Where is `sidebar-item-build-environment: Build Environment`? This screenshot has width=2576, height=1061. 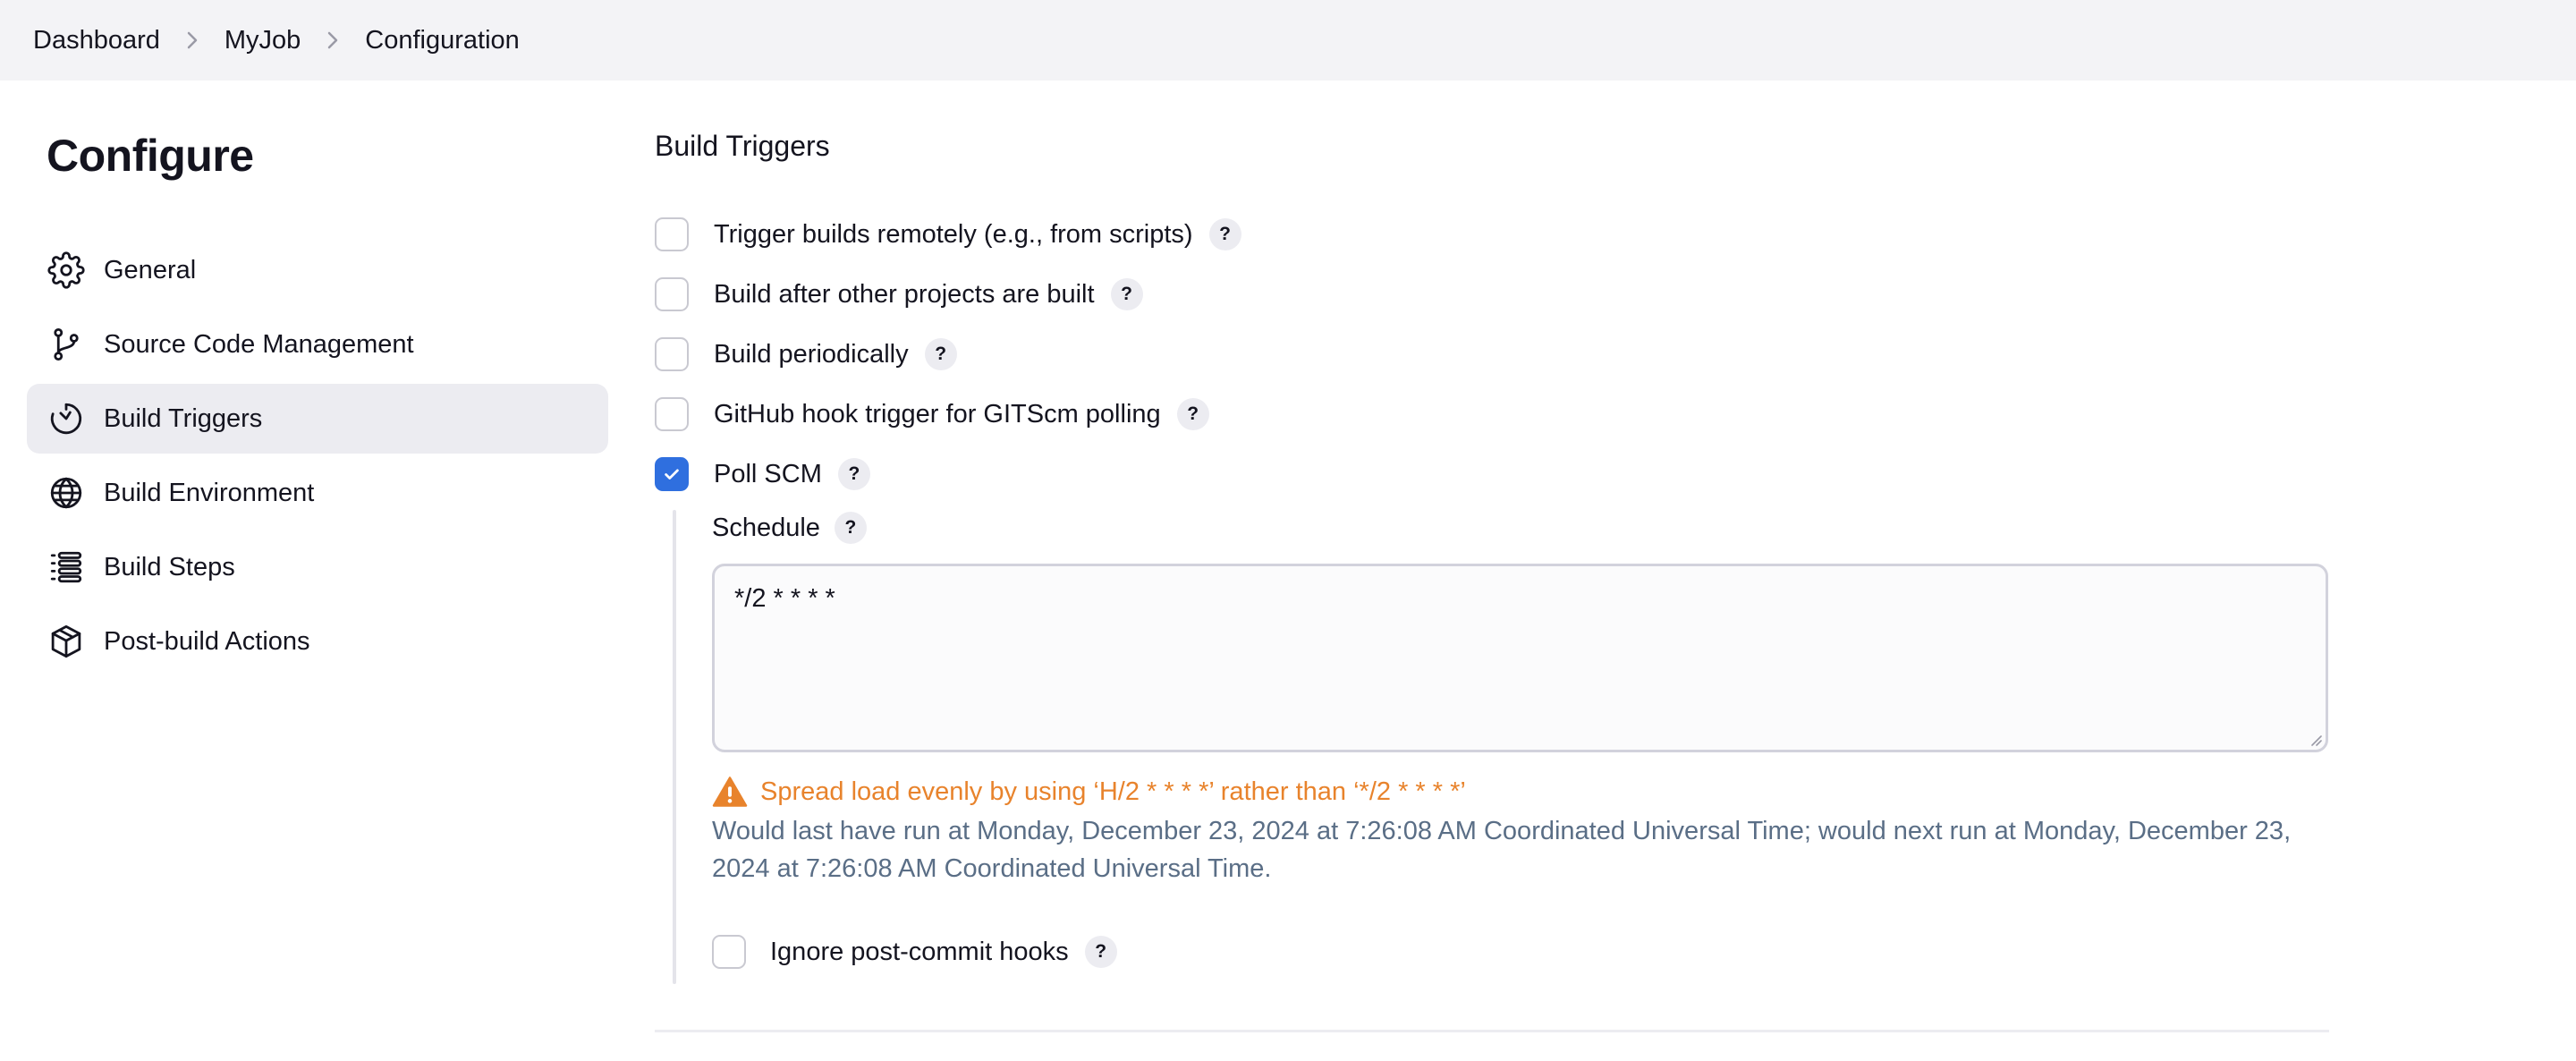
sidebar-item-build-environment: Build Environment is located at coordinates (317, 493).